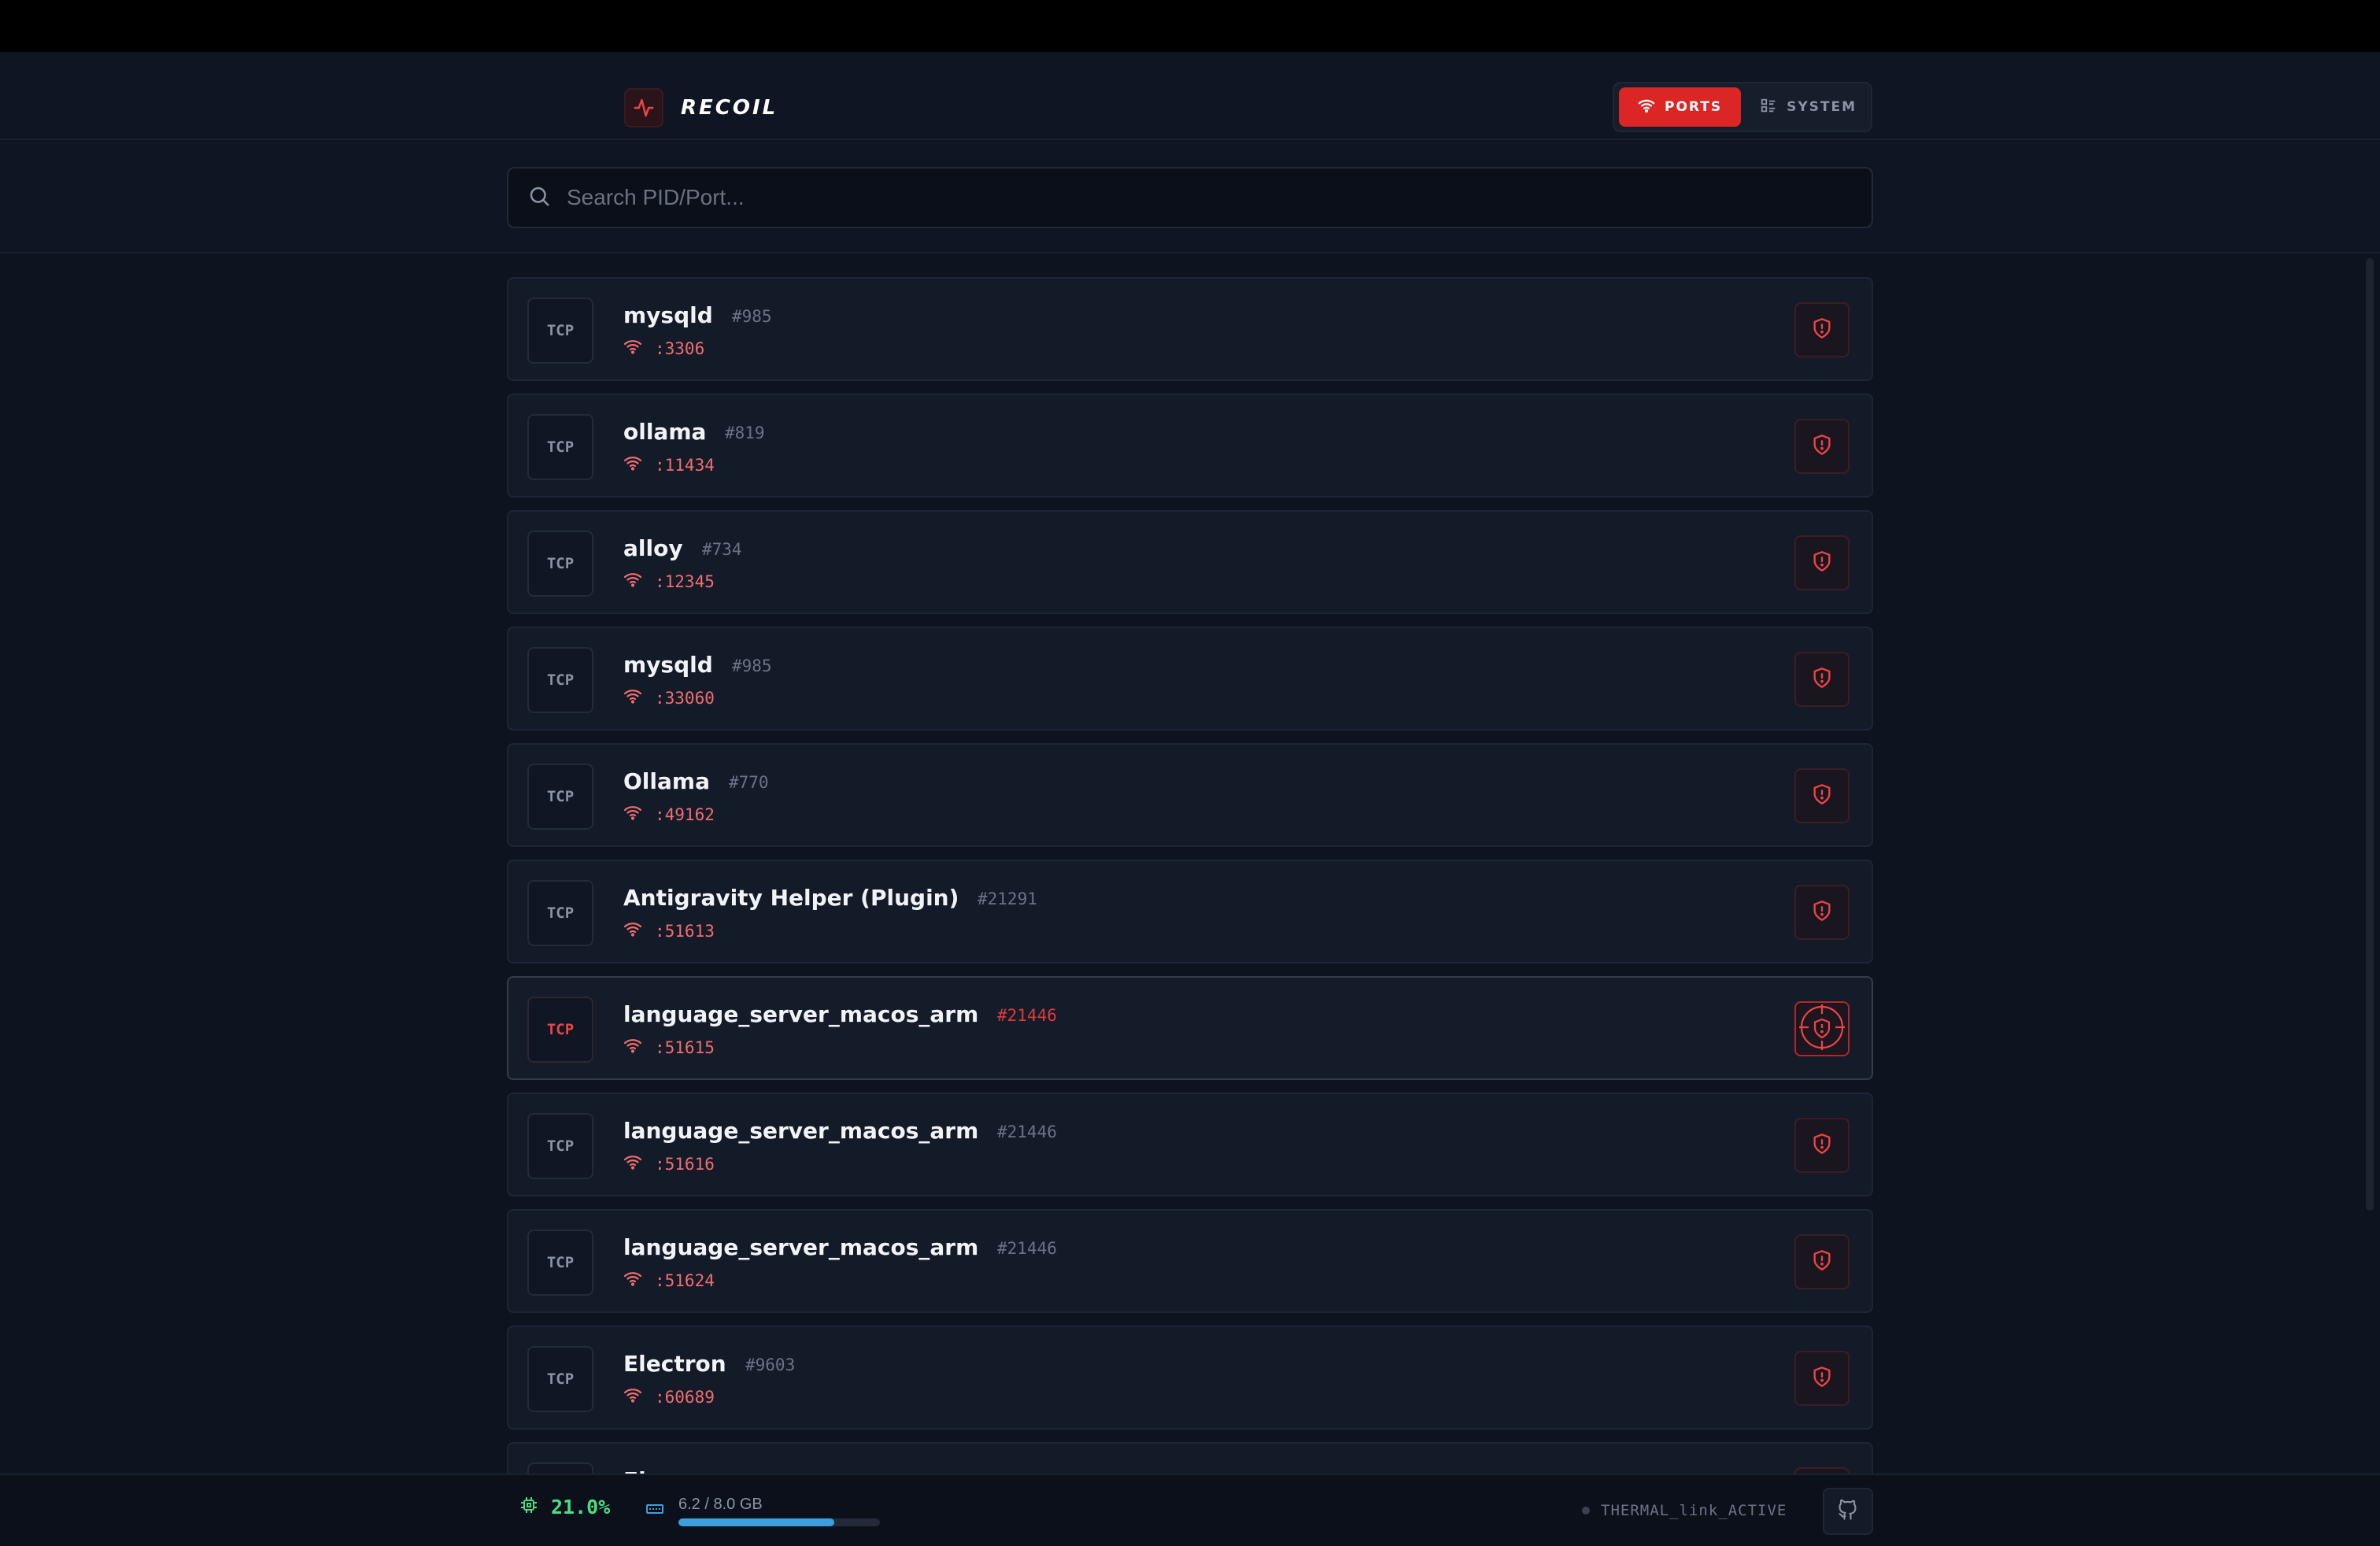 The height and width of the screenshot is (1546, 2380). I want to click on github-button, so click(1848, 1511).